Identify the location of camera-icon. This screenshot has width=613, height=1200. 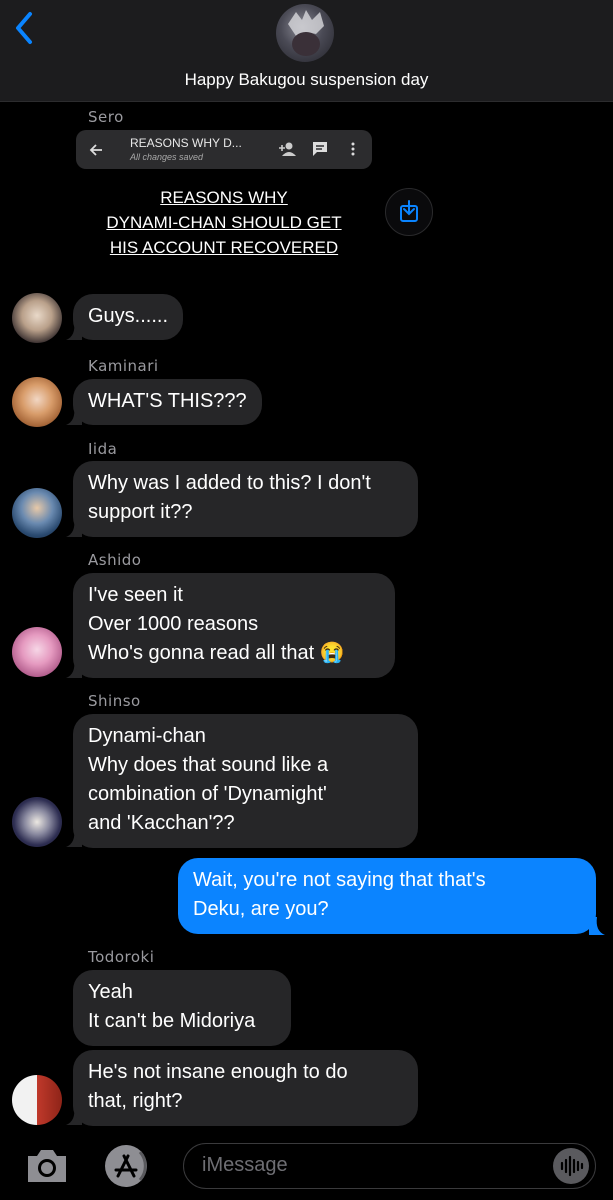
(47, 1166).